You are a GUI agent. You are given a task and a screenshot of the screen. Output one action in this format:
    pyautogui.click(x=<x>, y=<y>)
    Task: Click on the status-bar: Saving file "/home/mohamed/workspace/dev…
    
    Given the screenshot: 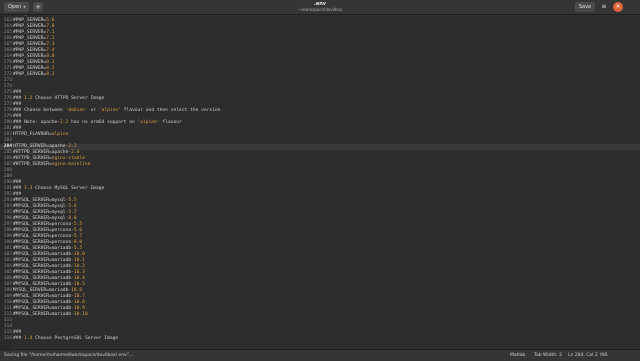 What is the action you would take?
    pyautogui.click(x=320, y=355)
    